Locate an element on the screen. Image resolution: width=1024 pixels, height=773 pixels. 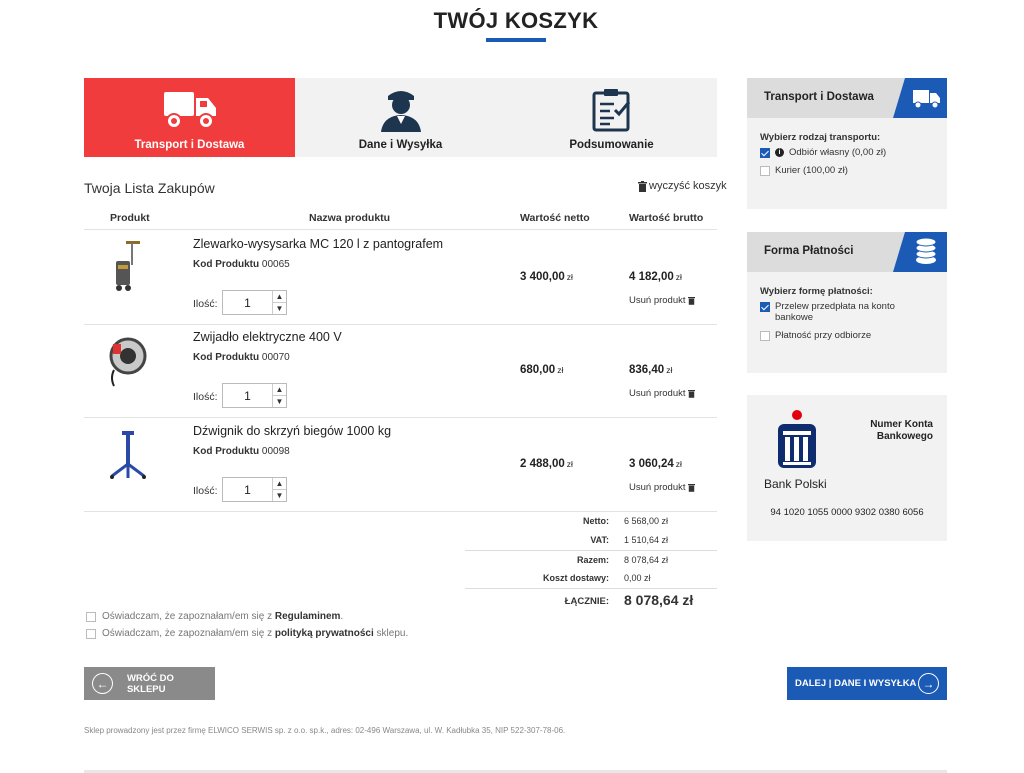
back-button-label: WRÓĆ DO SKLEPU is located at coordinates (150, 683).